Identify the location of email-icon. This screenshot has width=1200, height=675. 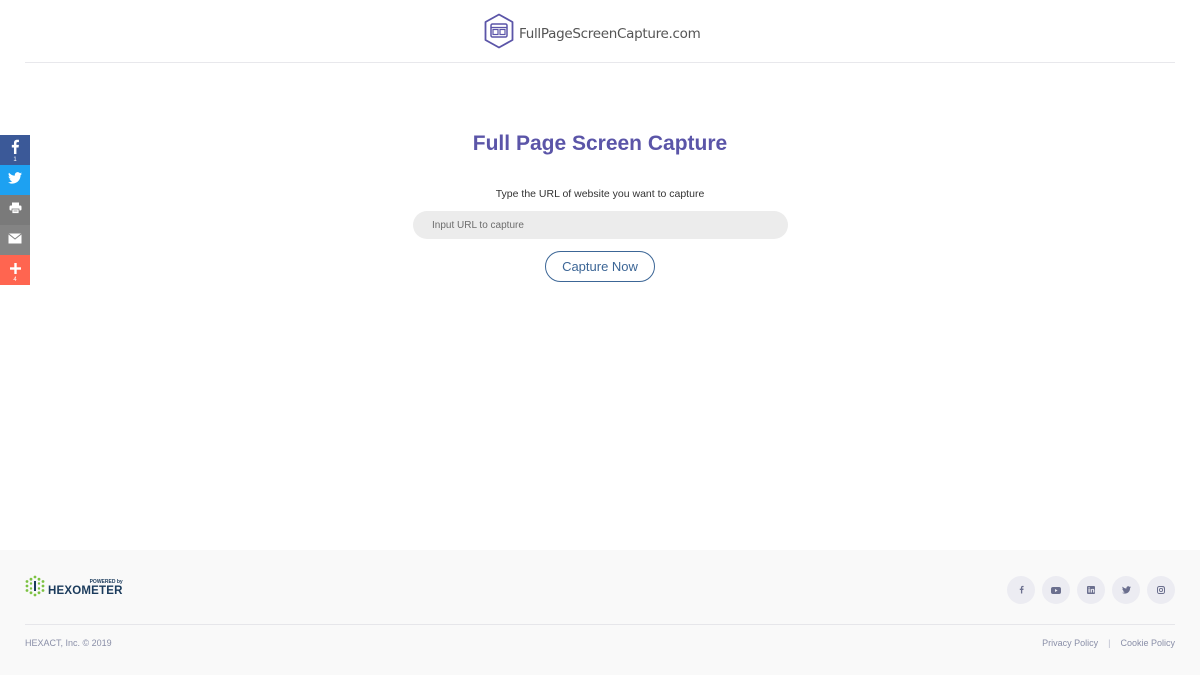
(15, 240).